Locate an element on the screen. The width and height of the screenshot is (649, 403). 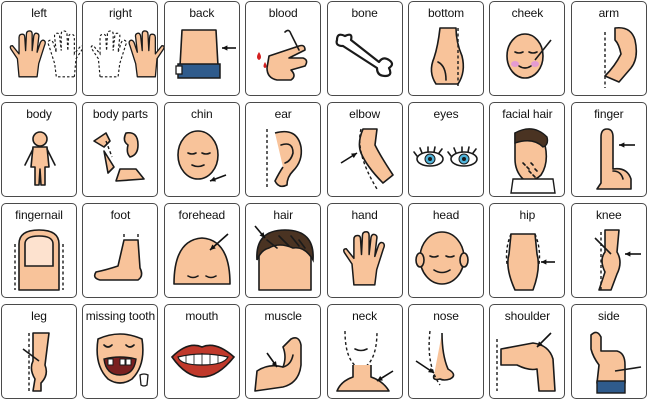
symbol-label: eyes is located at coordinates (446, 114).